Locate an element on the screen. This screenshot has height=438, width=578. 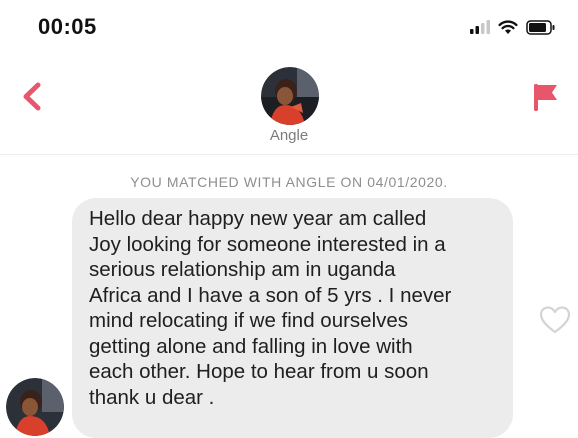
sender-avatar is located at coordinates (35, 407).